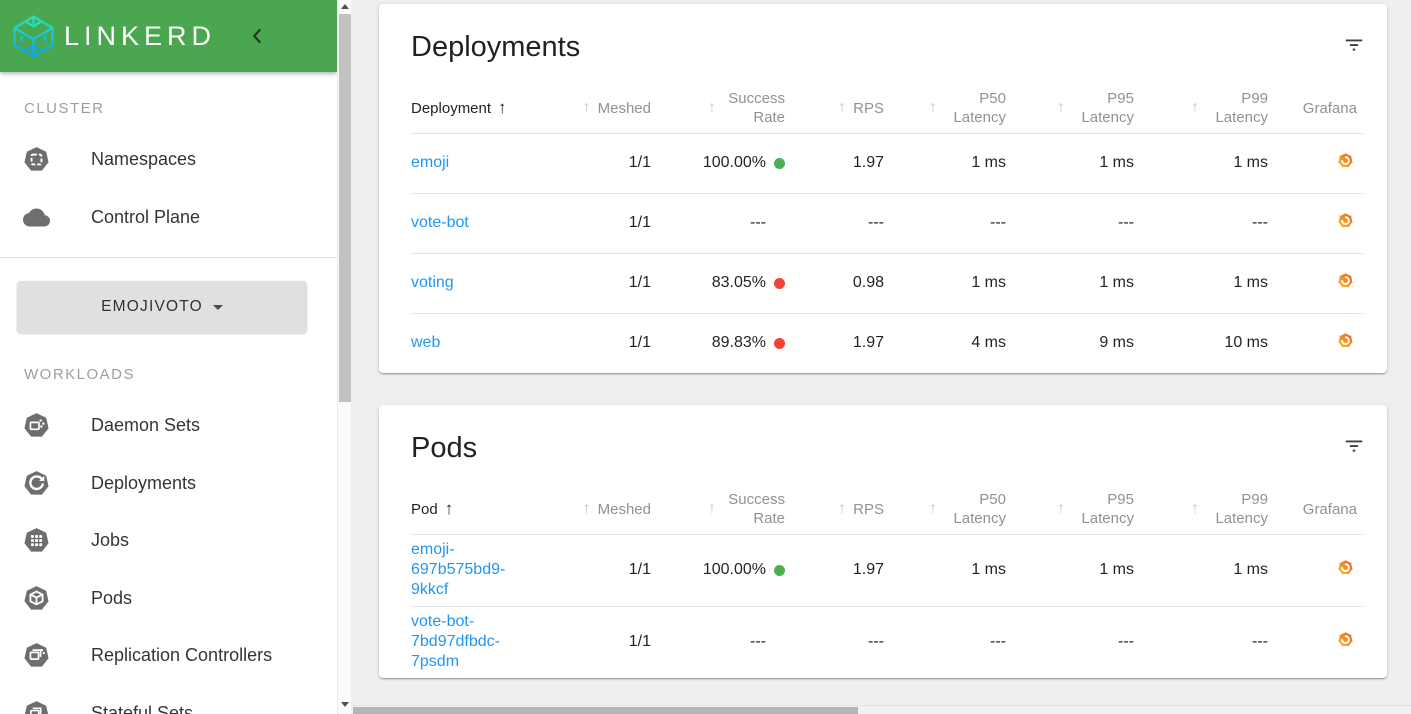 This screenshot has height=714, width=1411. Describe the element at coordinates (168, 36) in the screenshot. I see `app-header: LINKERD` at that location.